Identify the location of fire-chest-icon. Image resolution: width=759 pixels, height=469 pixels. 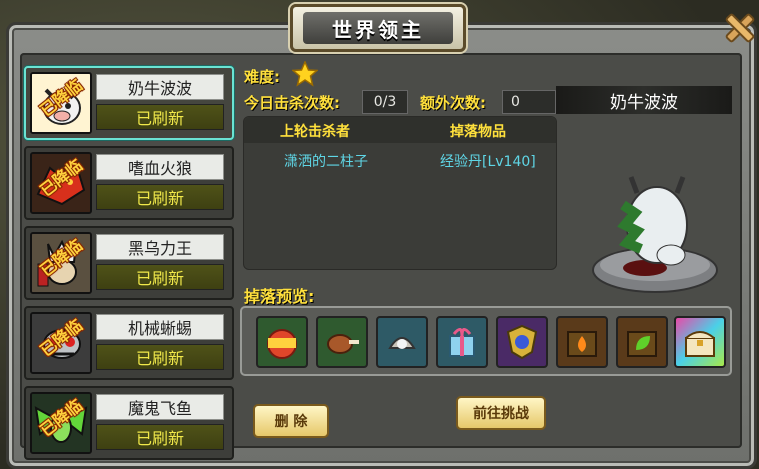
(582, 342).